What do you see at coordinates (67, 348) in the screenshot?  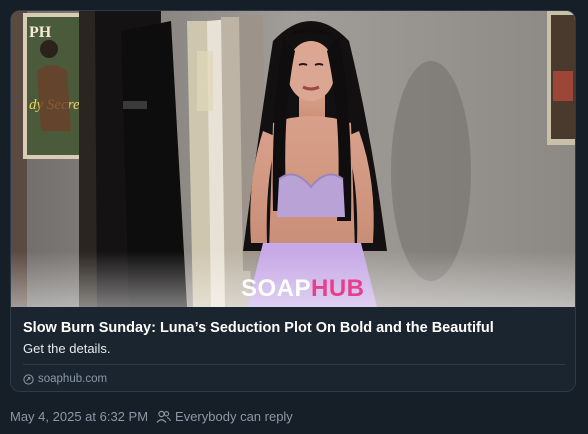 I see `card-description: Get the details.` at bounding box center [67, 348].